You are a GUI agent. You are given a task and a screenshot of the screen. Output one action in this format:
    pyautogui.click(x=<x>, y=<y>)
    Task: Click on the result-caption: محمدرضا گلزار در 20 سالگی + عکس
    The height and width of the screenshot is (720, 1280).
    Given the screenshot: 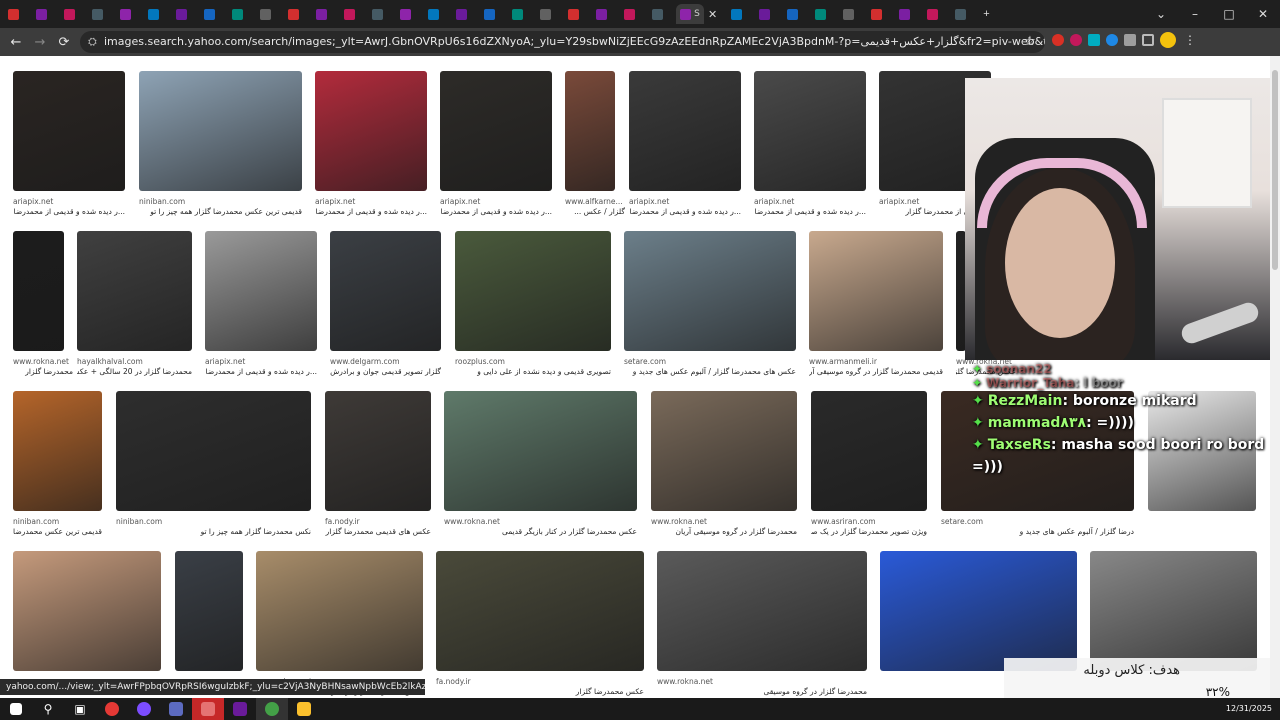 What is the action you would take?
    pyautogui.click(x=134, y=371)
    